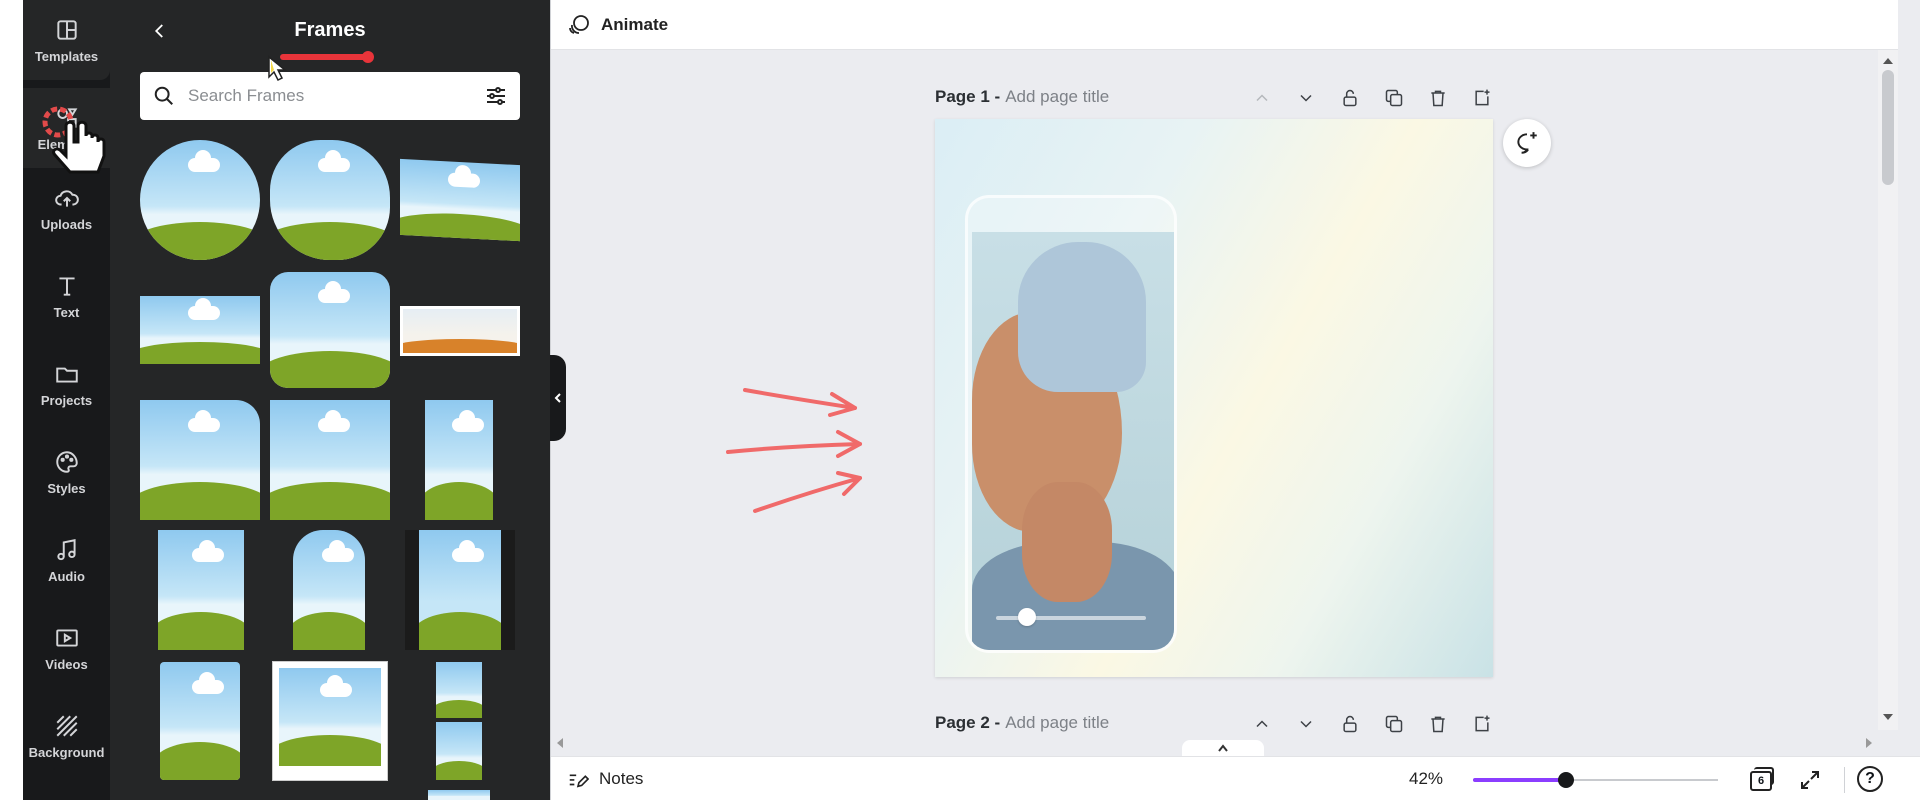  I want to click on page-count: 6, so click(1761, 781).